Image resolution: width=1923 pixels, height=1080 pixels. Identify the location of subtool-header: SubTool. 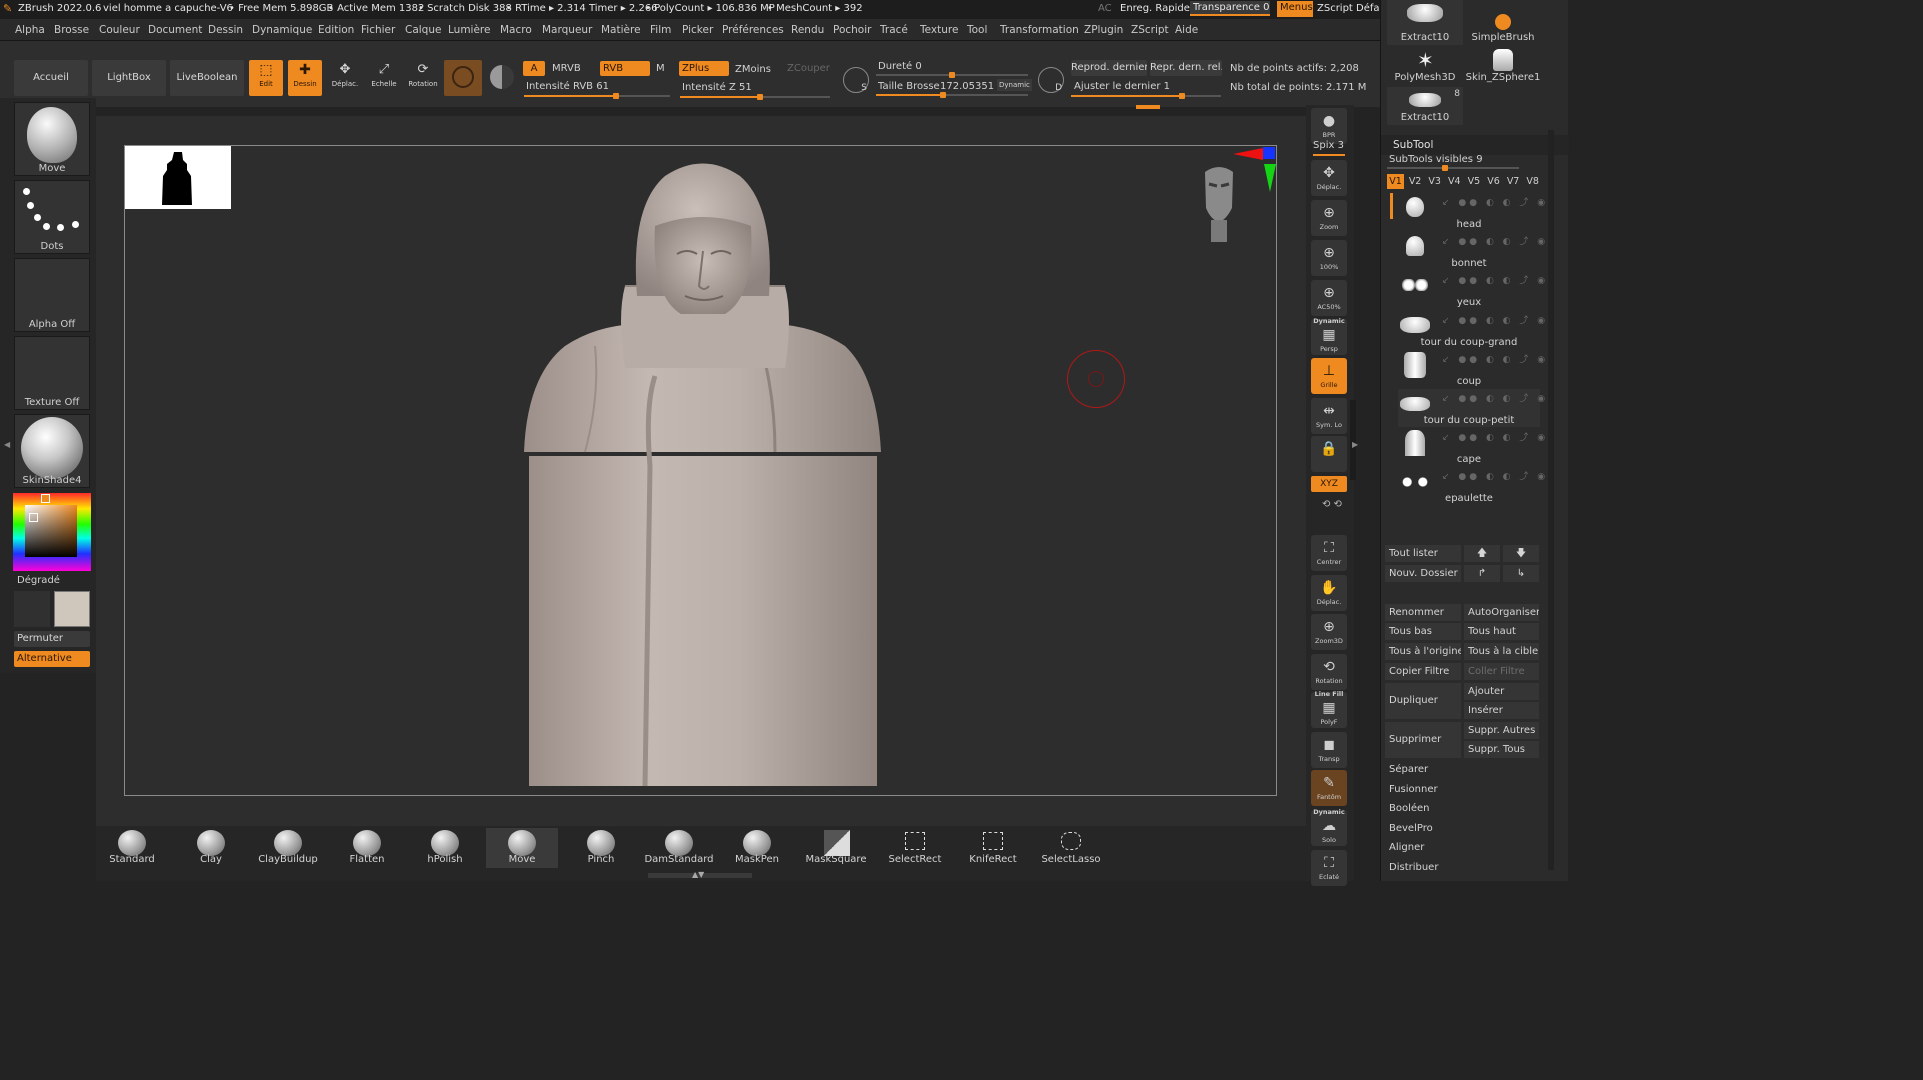
(1475, 145).